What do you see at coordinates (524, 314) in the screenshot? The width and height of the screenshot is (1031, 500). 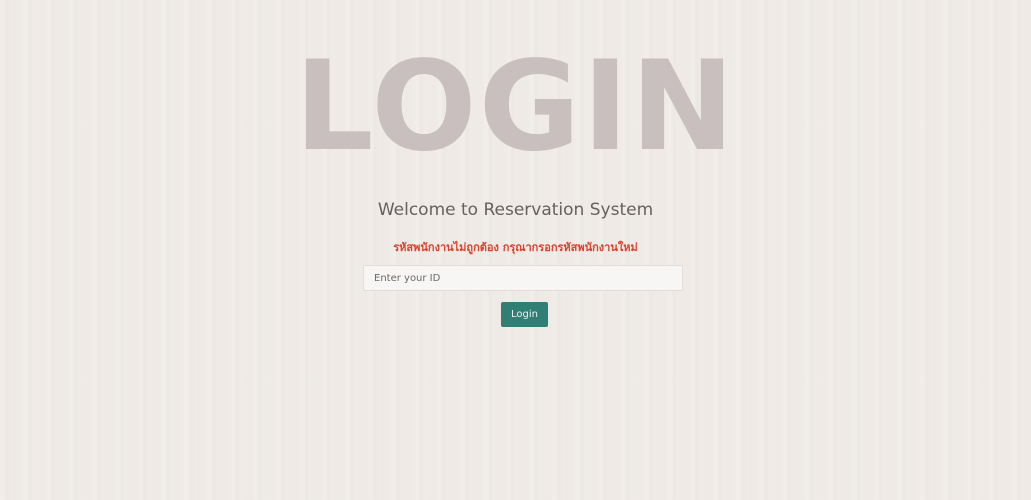 I see `login-button: Login` at bounding box center [524, 314].